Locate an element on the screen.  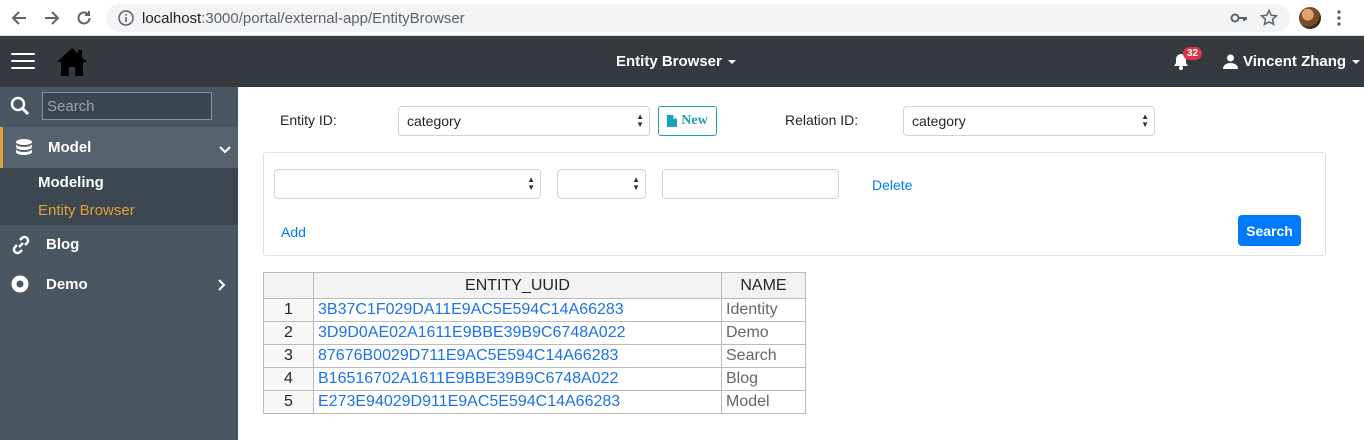
relation-id-label: Relation ID: is located at coordinates (822, 120).